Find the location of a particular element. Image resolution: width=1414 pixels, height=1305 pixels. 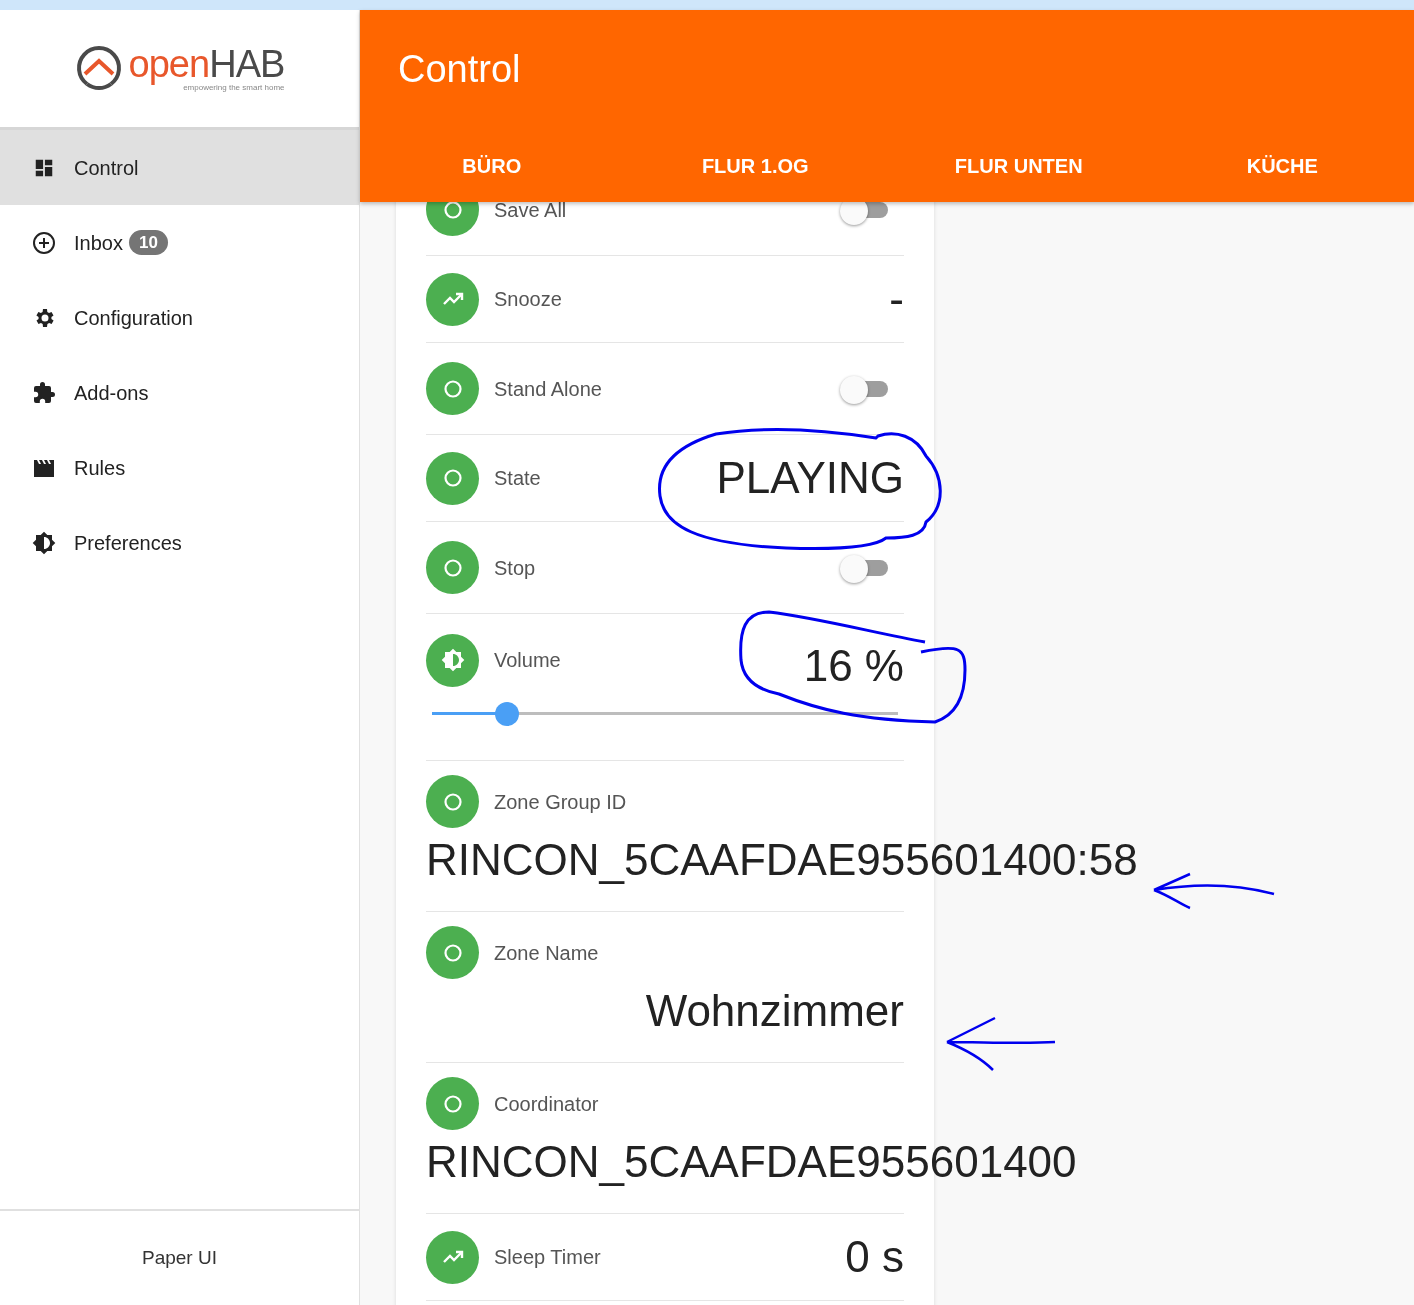

item-value: Wohnzimmer is located at coordinates (774, 1010).